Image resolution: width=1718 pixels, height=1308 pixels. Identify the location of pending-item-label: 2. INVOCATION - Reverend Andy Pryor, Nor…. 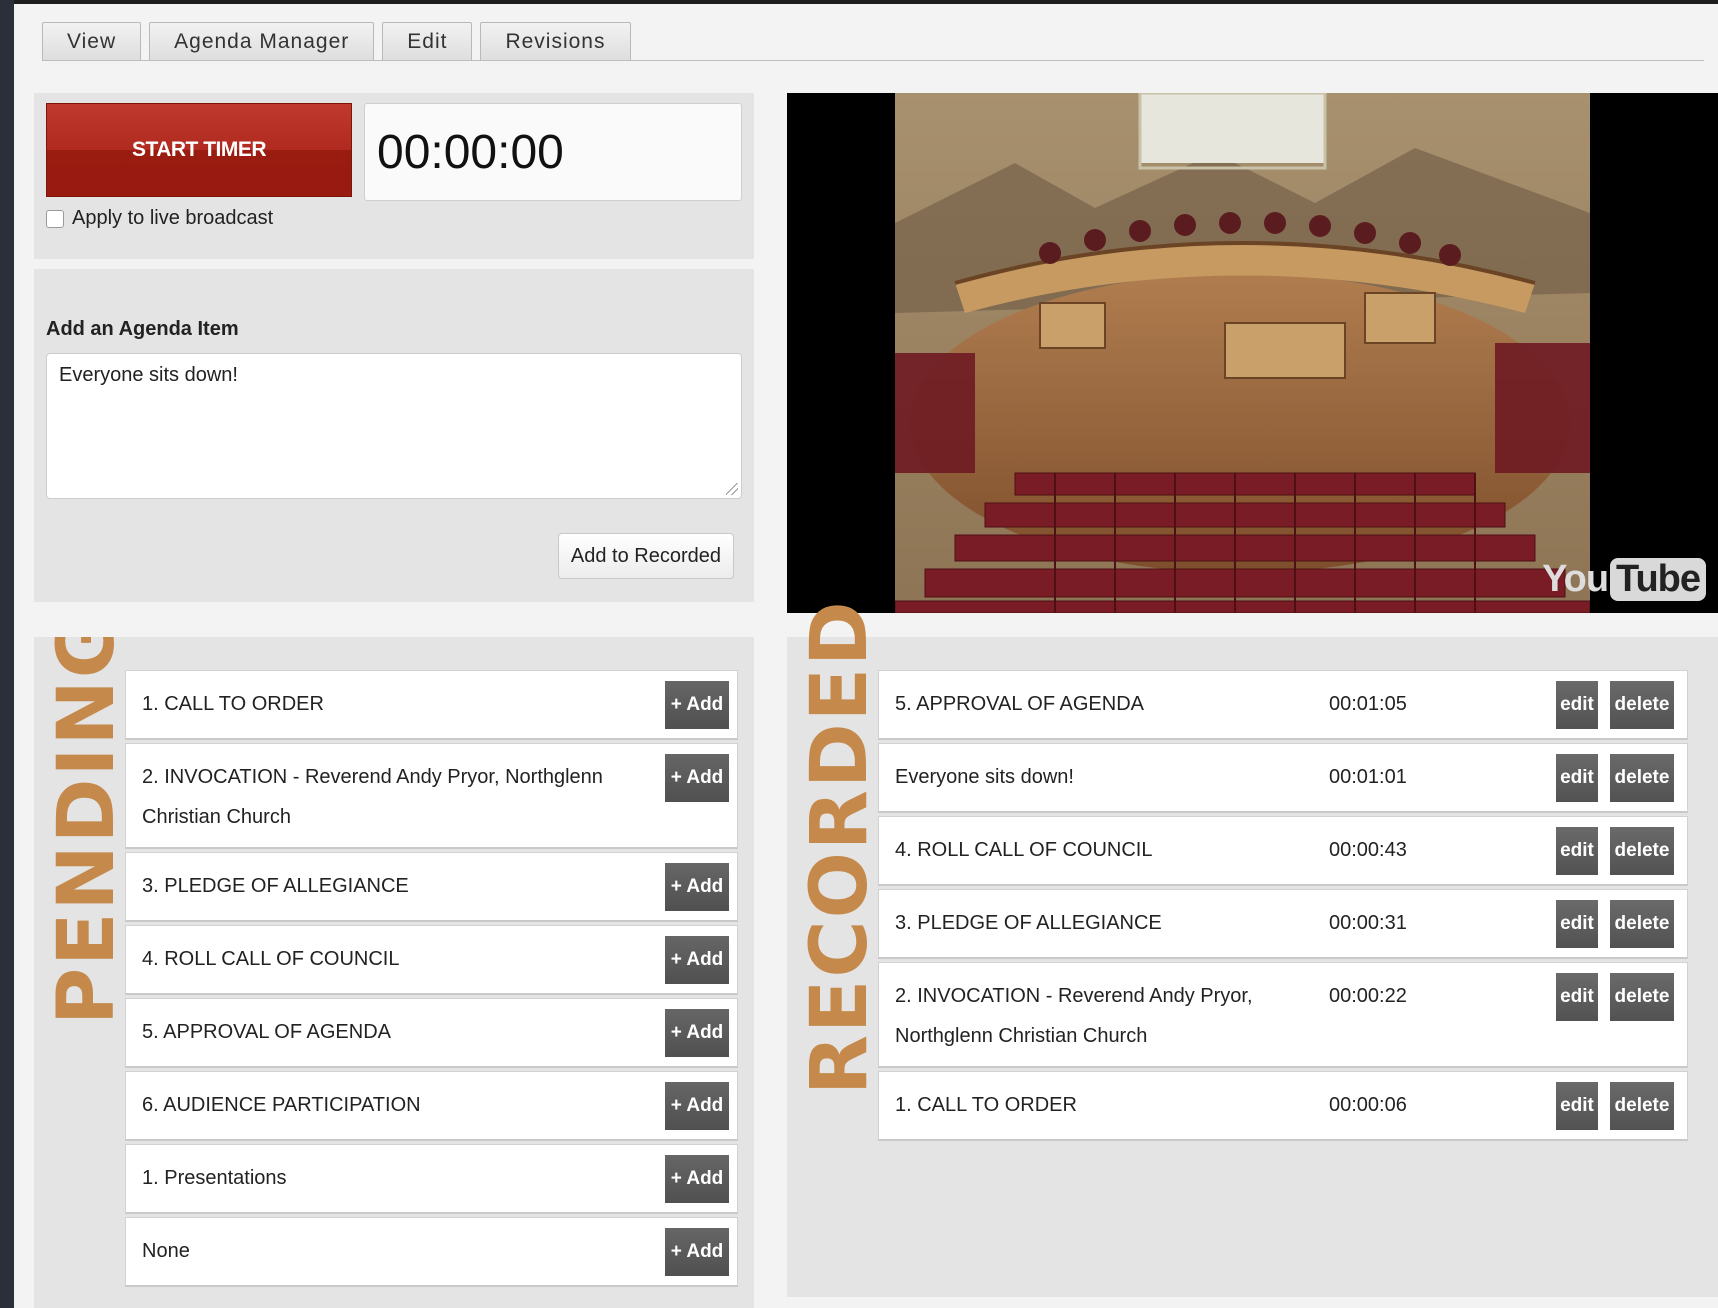
(372, 797).